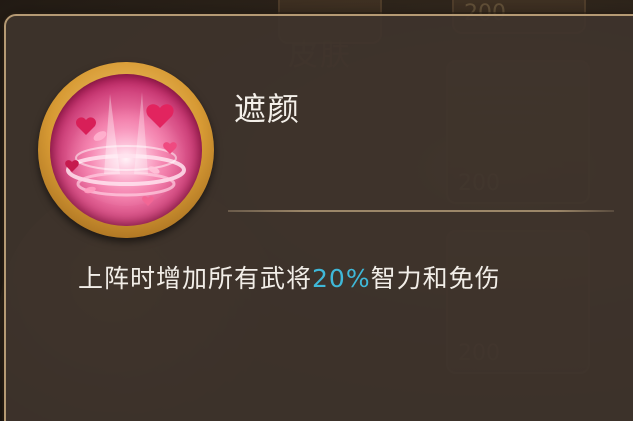 This screenshot has height=421, width=633. Describe the element at coordinates (341, 278) in the screenshot. I see `description-percent-value: 20%` at that location.